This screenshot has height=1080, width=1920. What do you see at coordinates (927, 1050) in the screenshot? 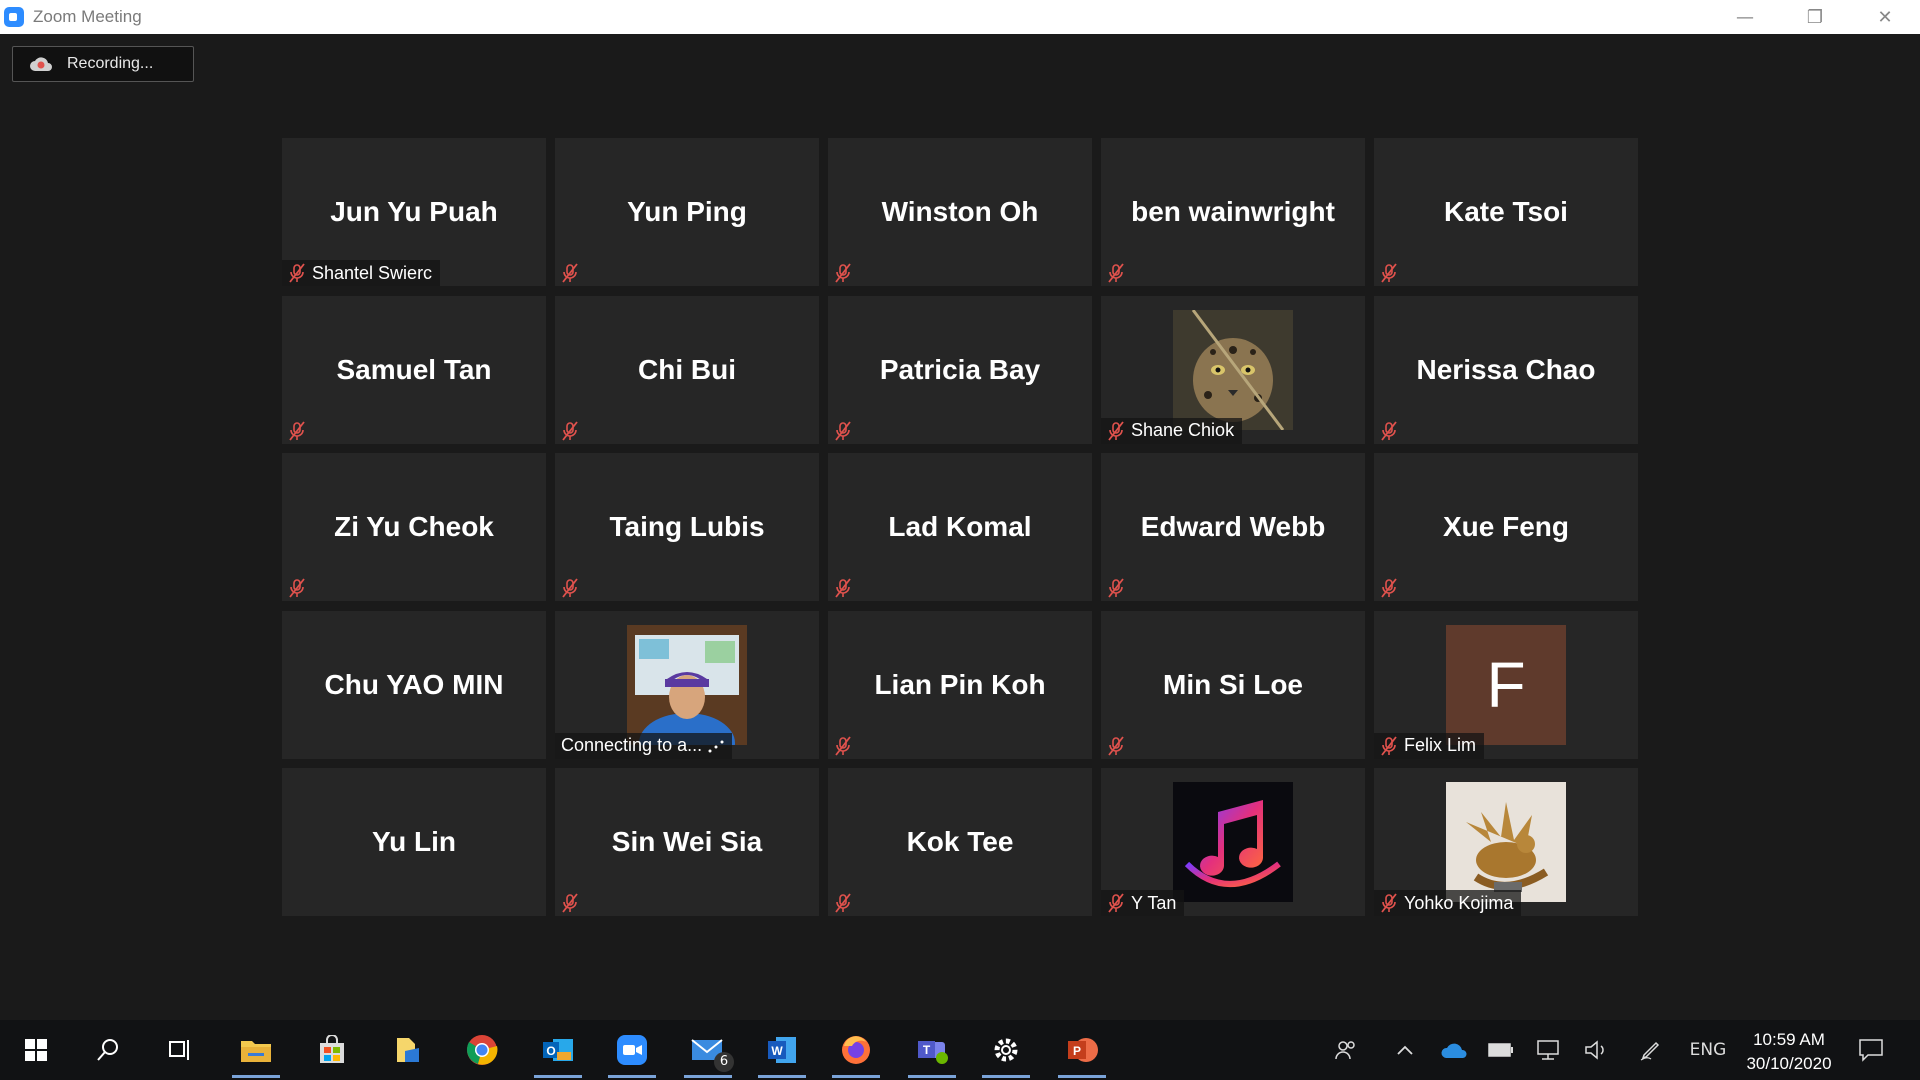
I see `svg-text: T` at bounding box center [927, 1050].